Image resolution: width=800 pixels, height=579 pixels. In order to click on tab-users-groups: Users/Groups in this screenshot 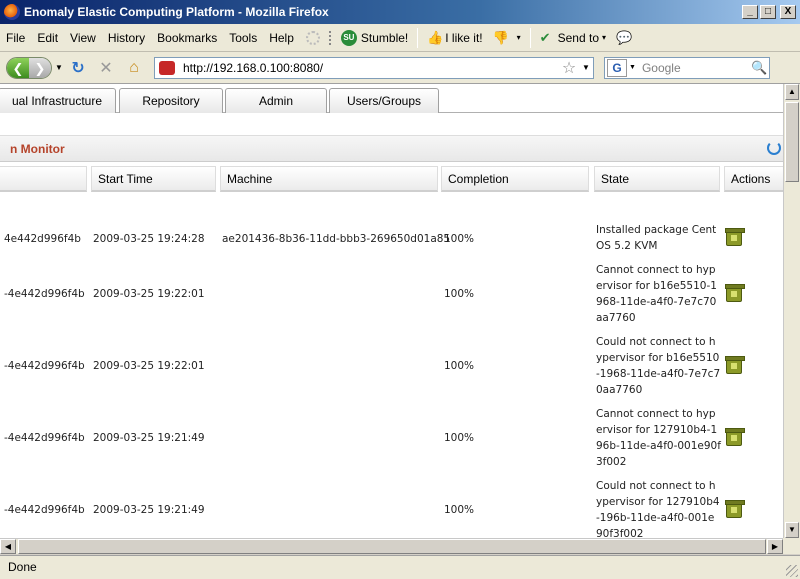, I will do `click(384, 100)`.